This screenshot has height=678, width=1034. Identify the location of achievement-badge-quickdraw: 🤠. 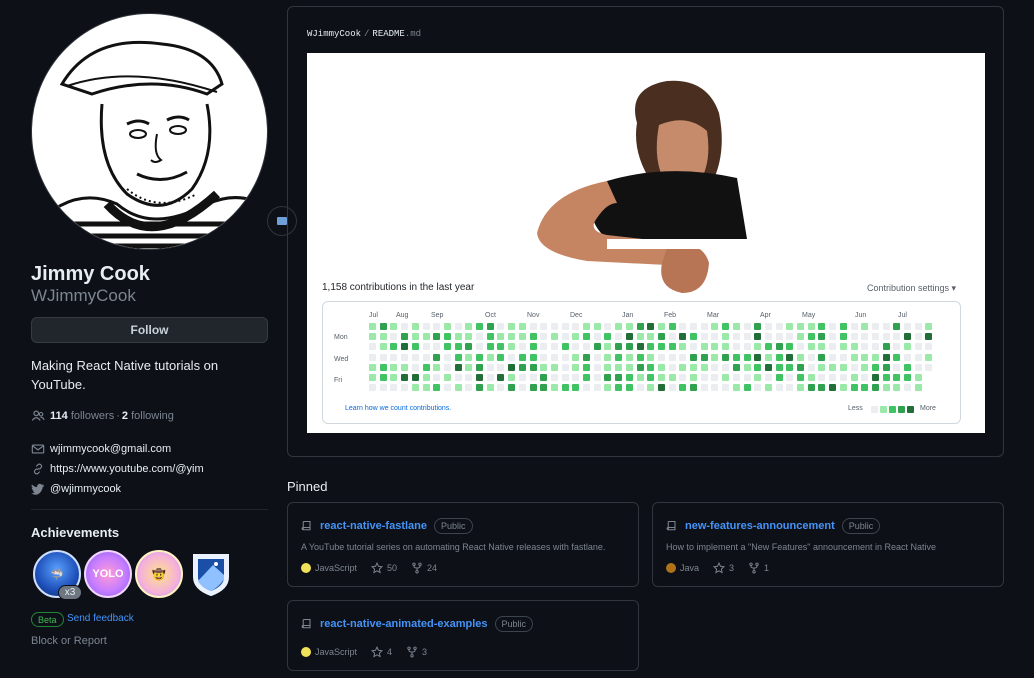
(159, 574).